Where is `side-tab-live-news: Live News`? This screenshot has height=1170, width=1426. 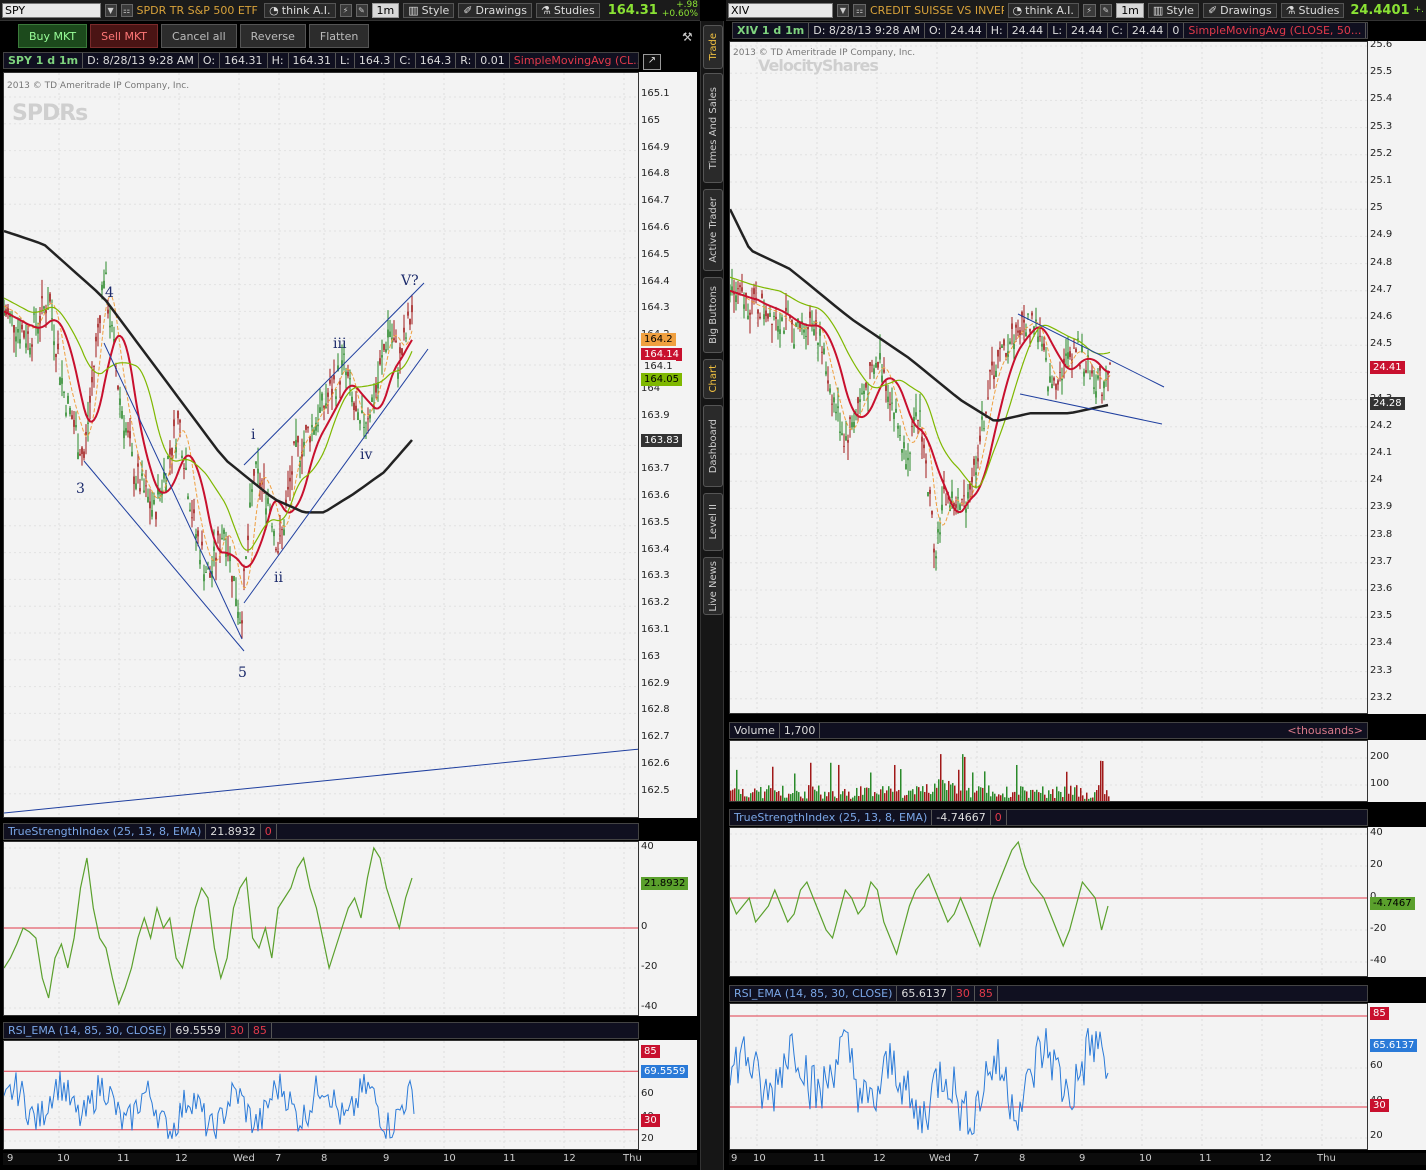
side-tab-live-news: Live News is located at coordinates (713, 586).